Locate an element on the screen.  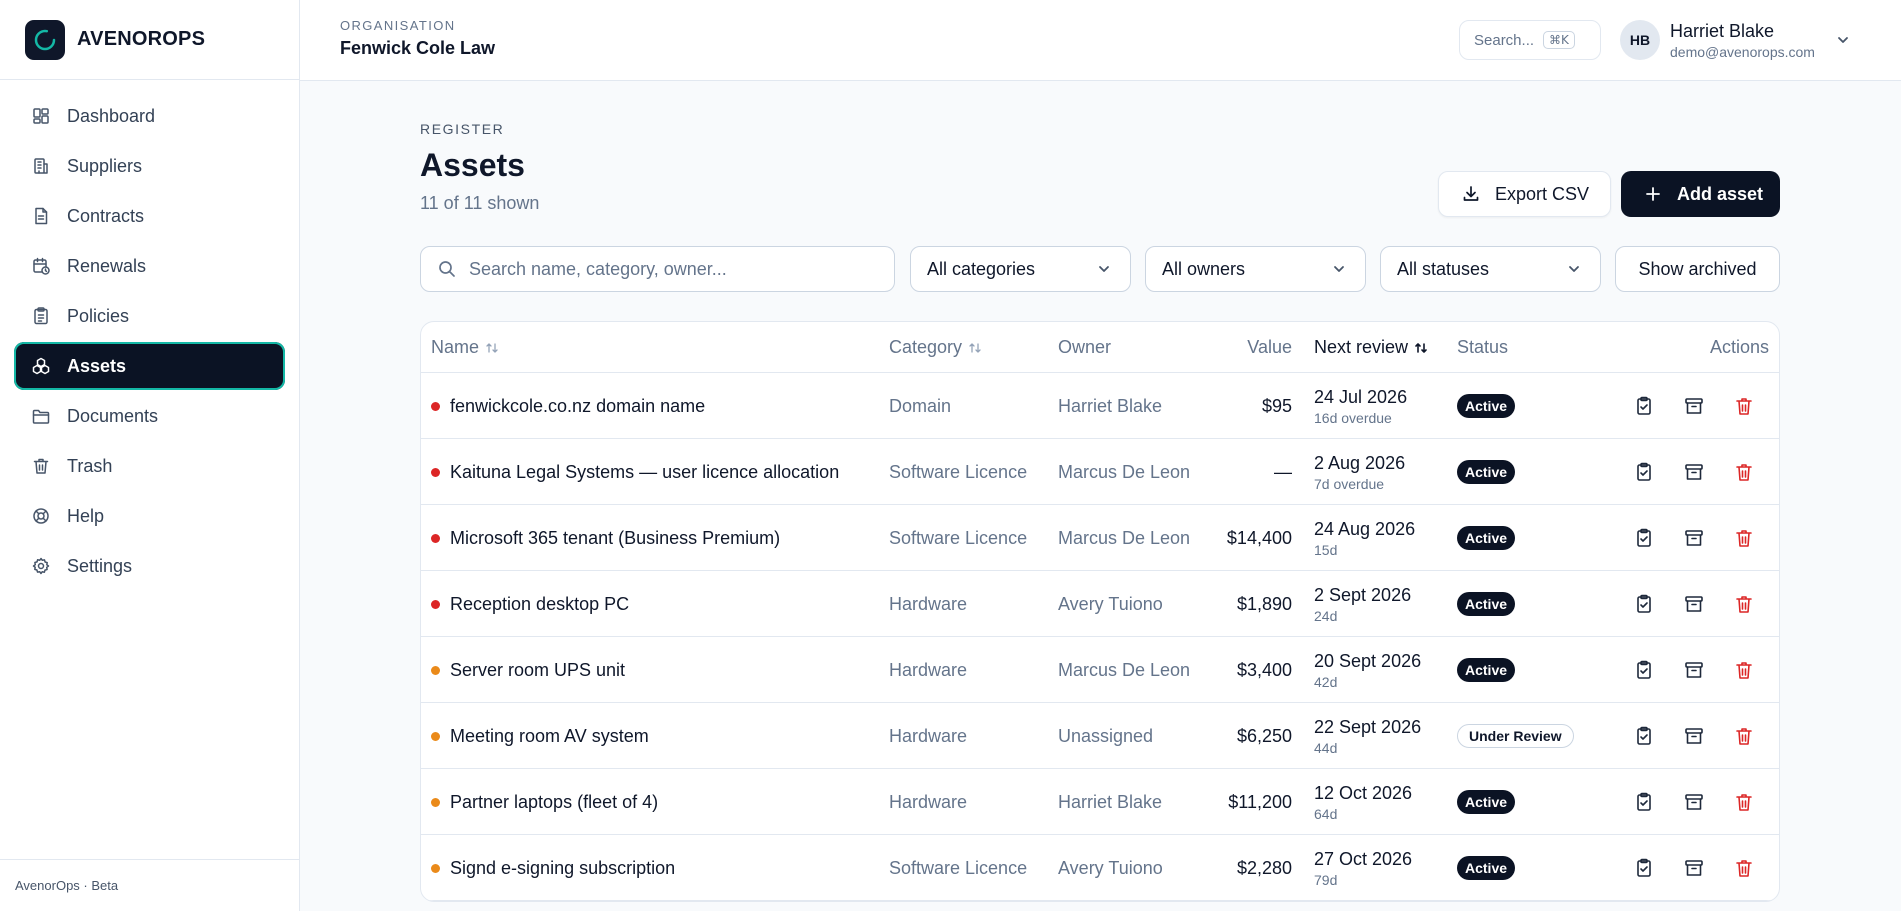
asset-next-review: 22 Sept 2026 44d is located at coordinates (1367, 736).